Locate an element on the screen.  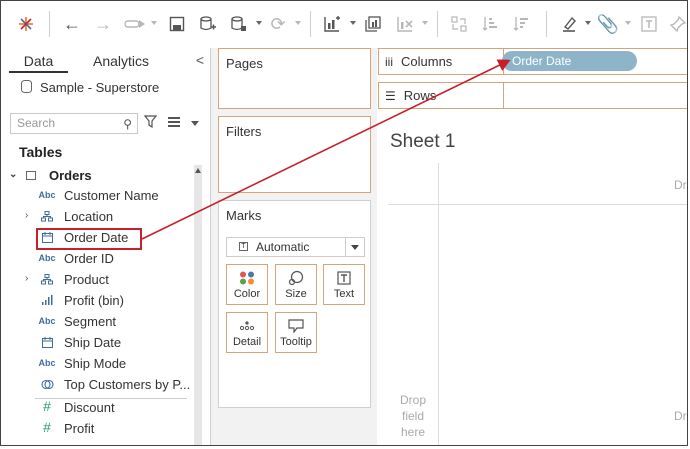
refresh-icon: ⟳ is located at coordinates (278, 24).